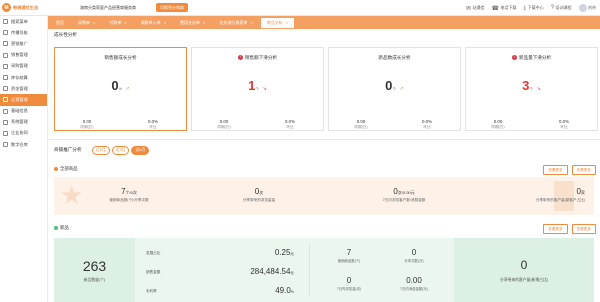 The image size is (600, 302). Describe the element at coordinates (587, 8) in the screenshot. I see `user-menu: 刘舟` at that location.